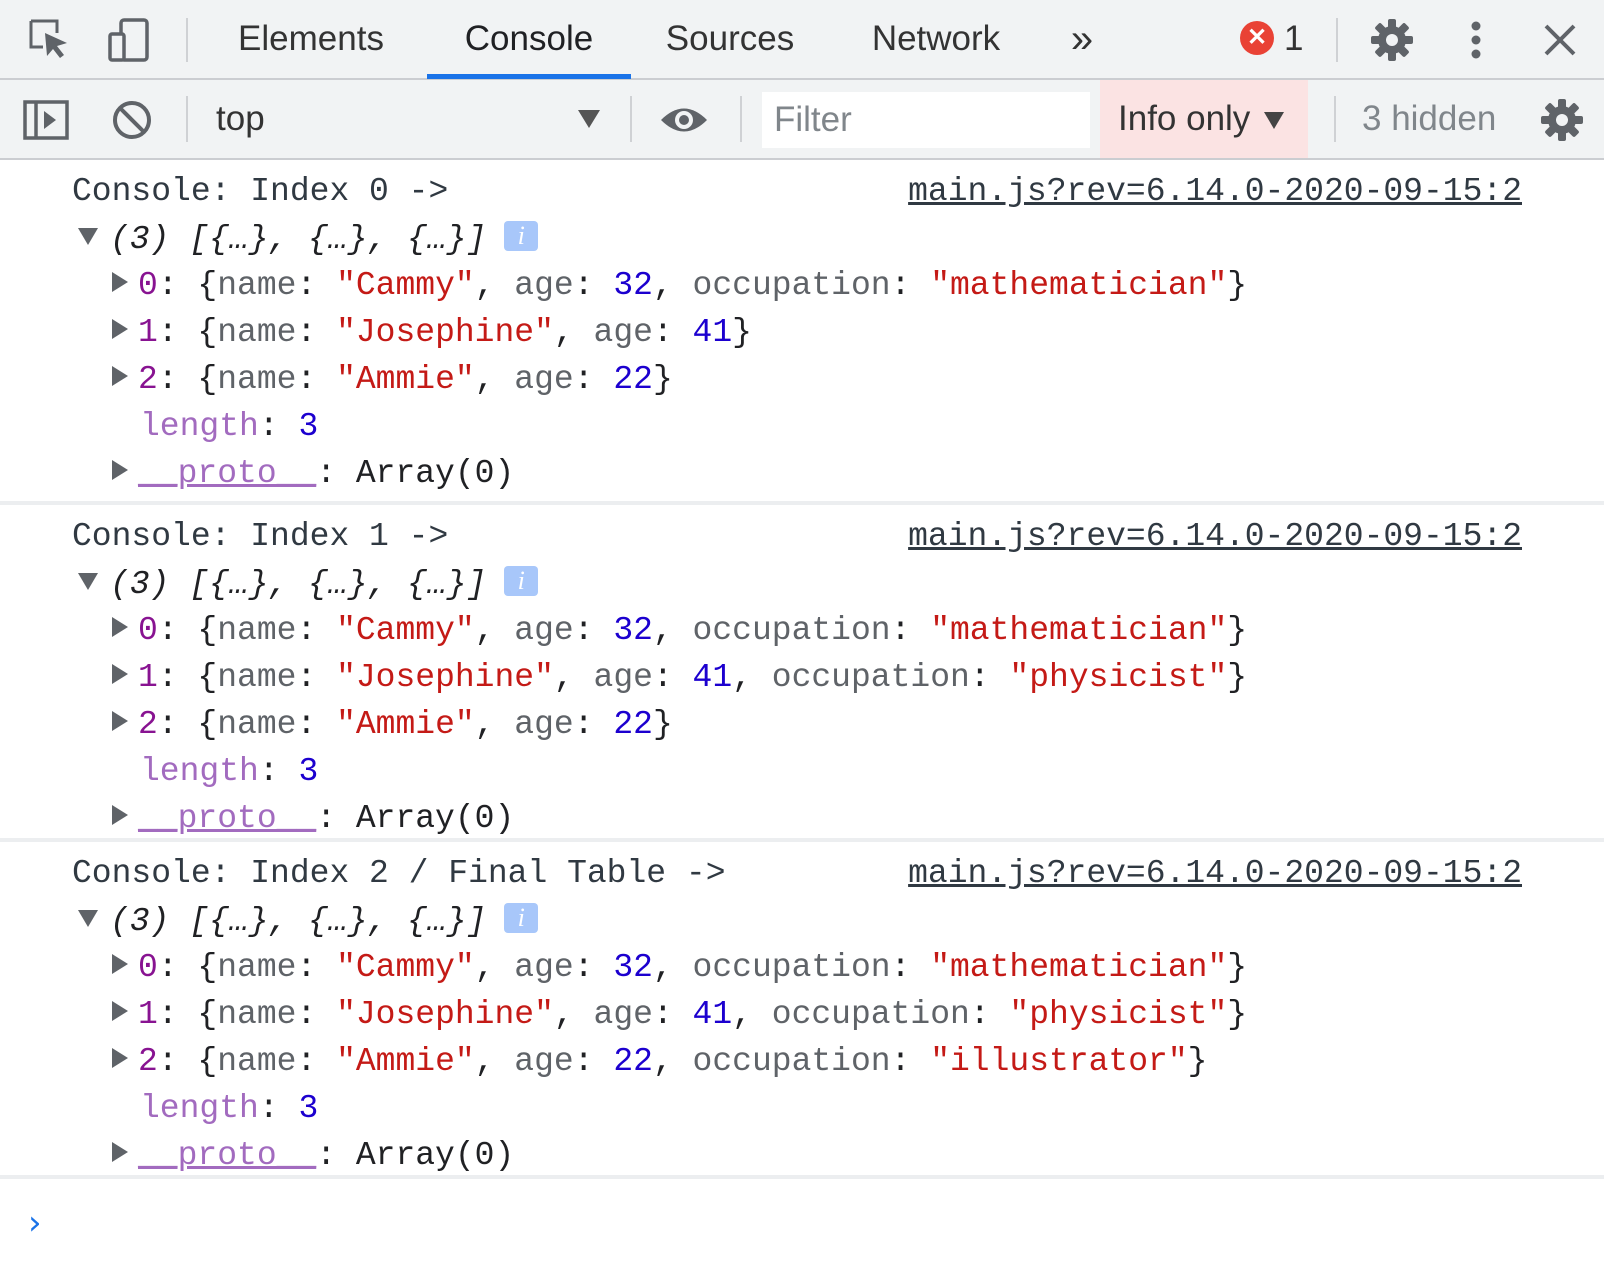 The width and height of the screenshot is (1604, 1262). What do you see at coordinates (35, 1223) in the screenshot?
I see `prompt-chevron-icon: ›` at bounding box center [35, 1223].